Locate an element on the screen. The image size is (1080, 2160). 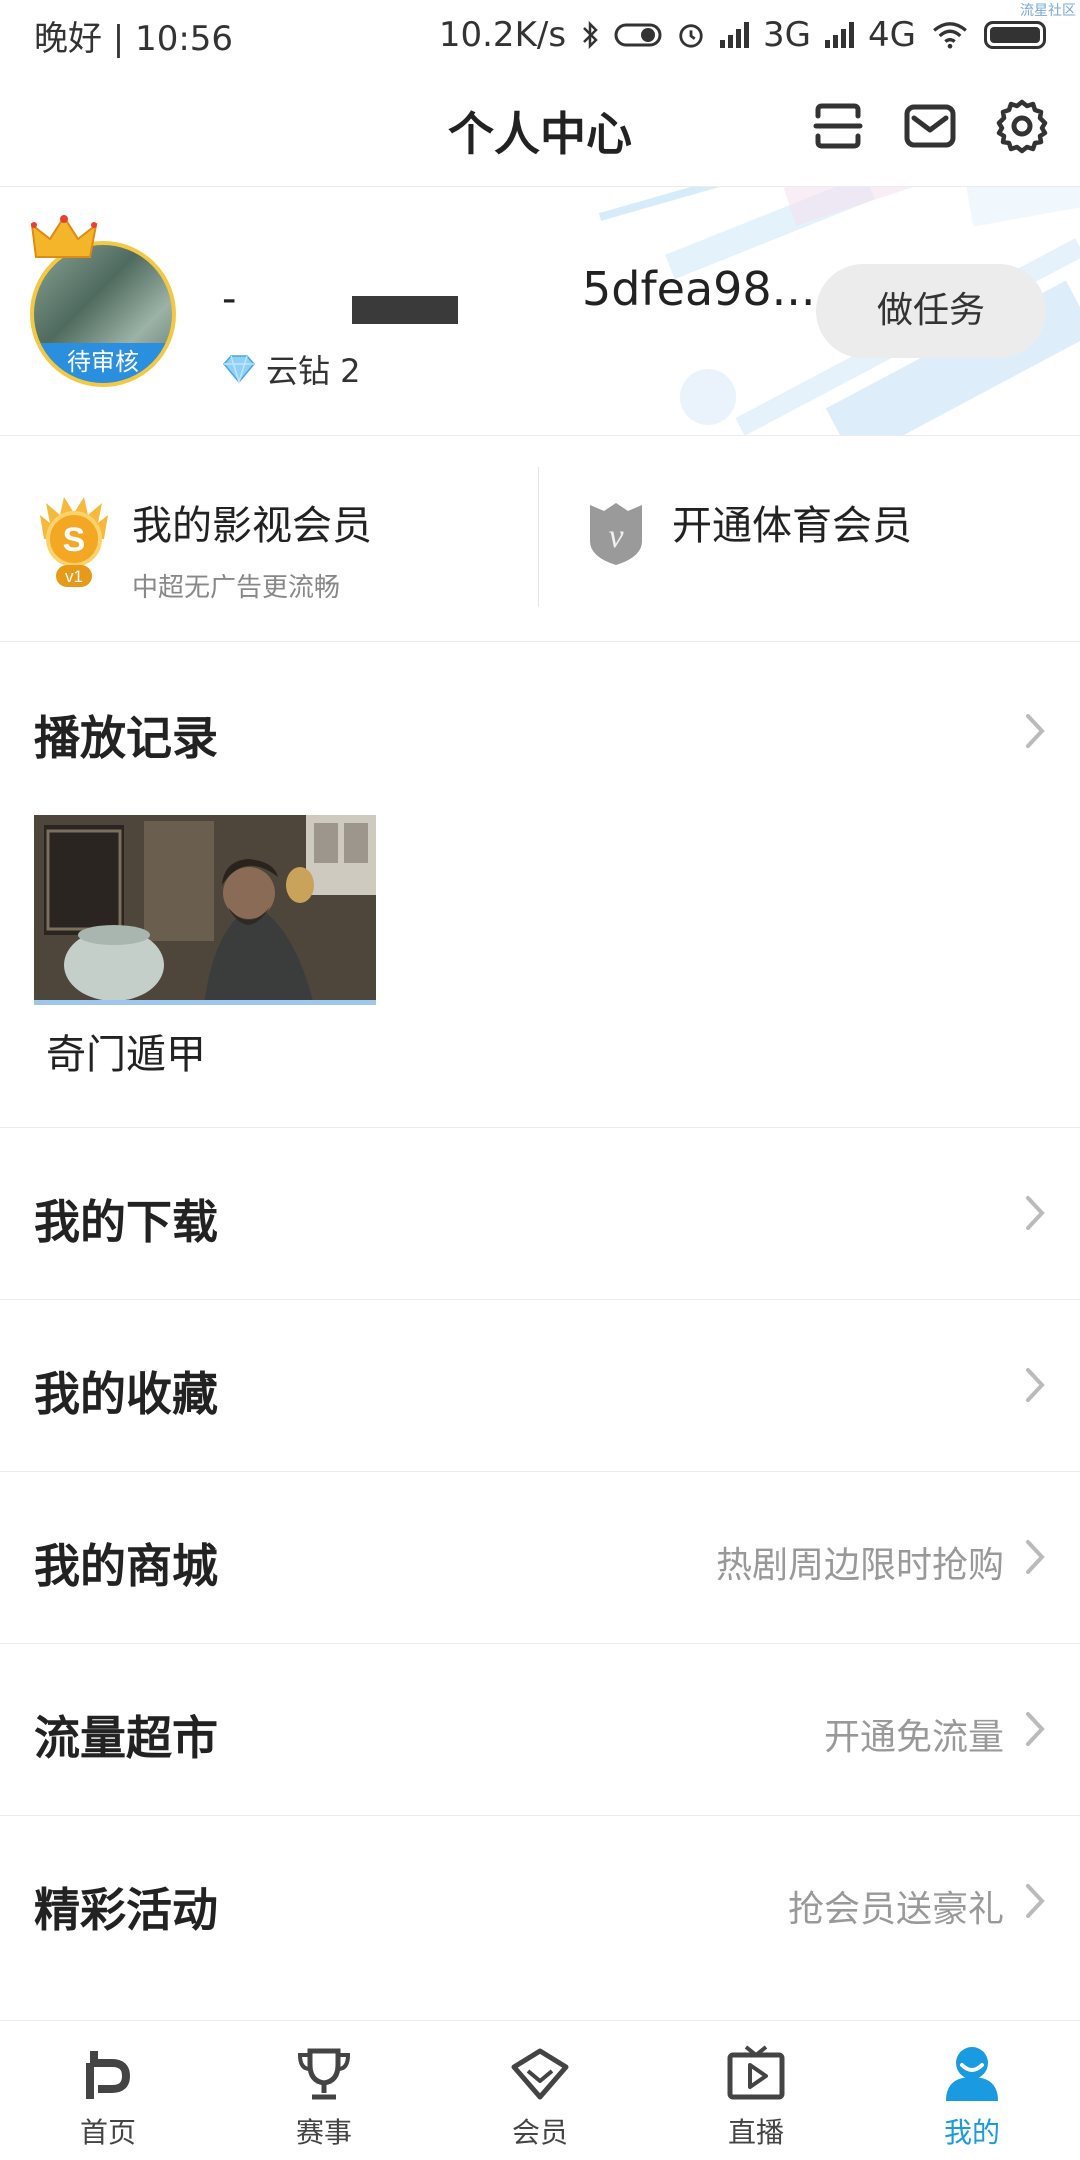
mail-icon is located at coordinates (930, 126).